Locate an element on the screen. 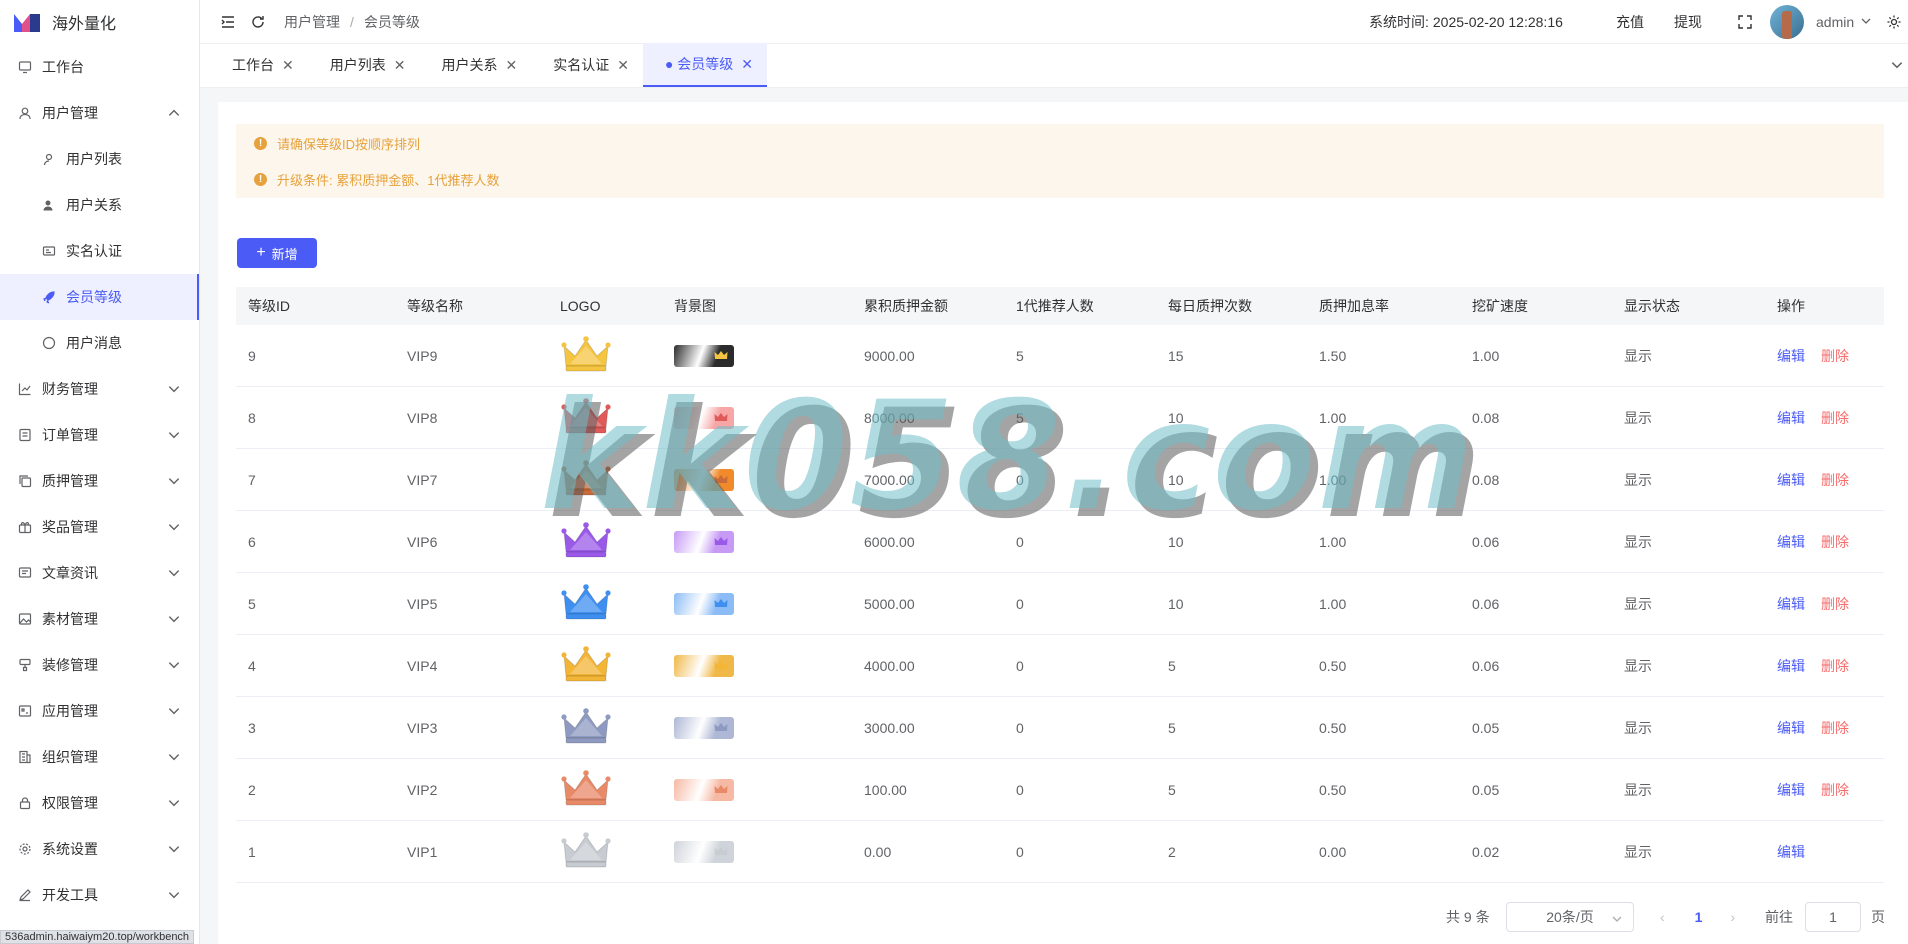  next-page-icon: › is located at coordinates (1732, 917).